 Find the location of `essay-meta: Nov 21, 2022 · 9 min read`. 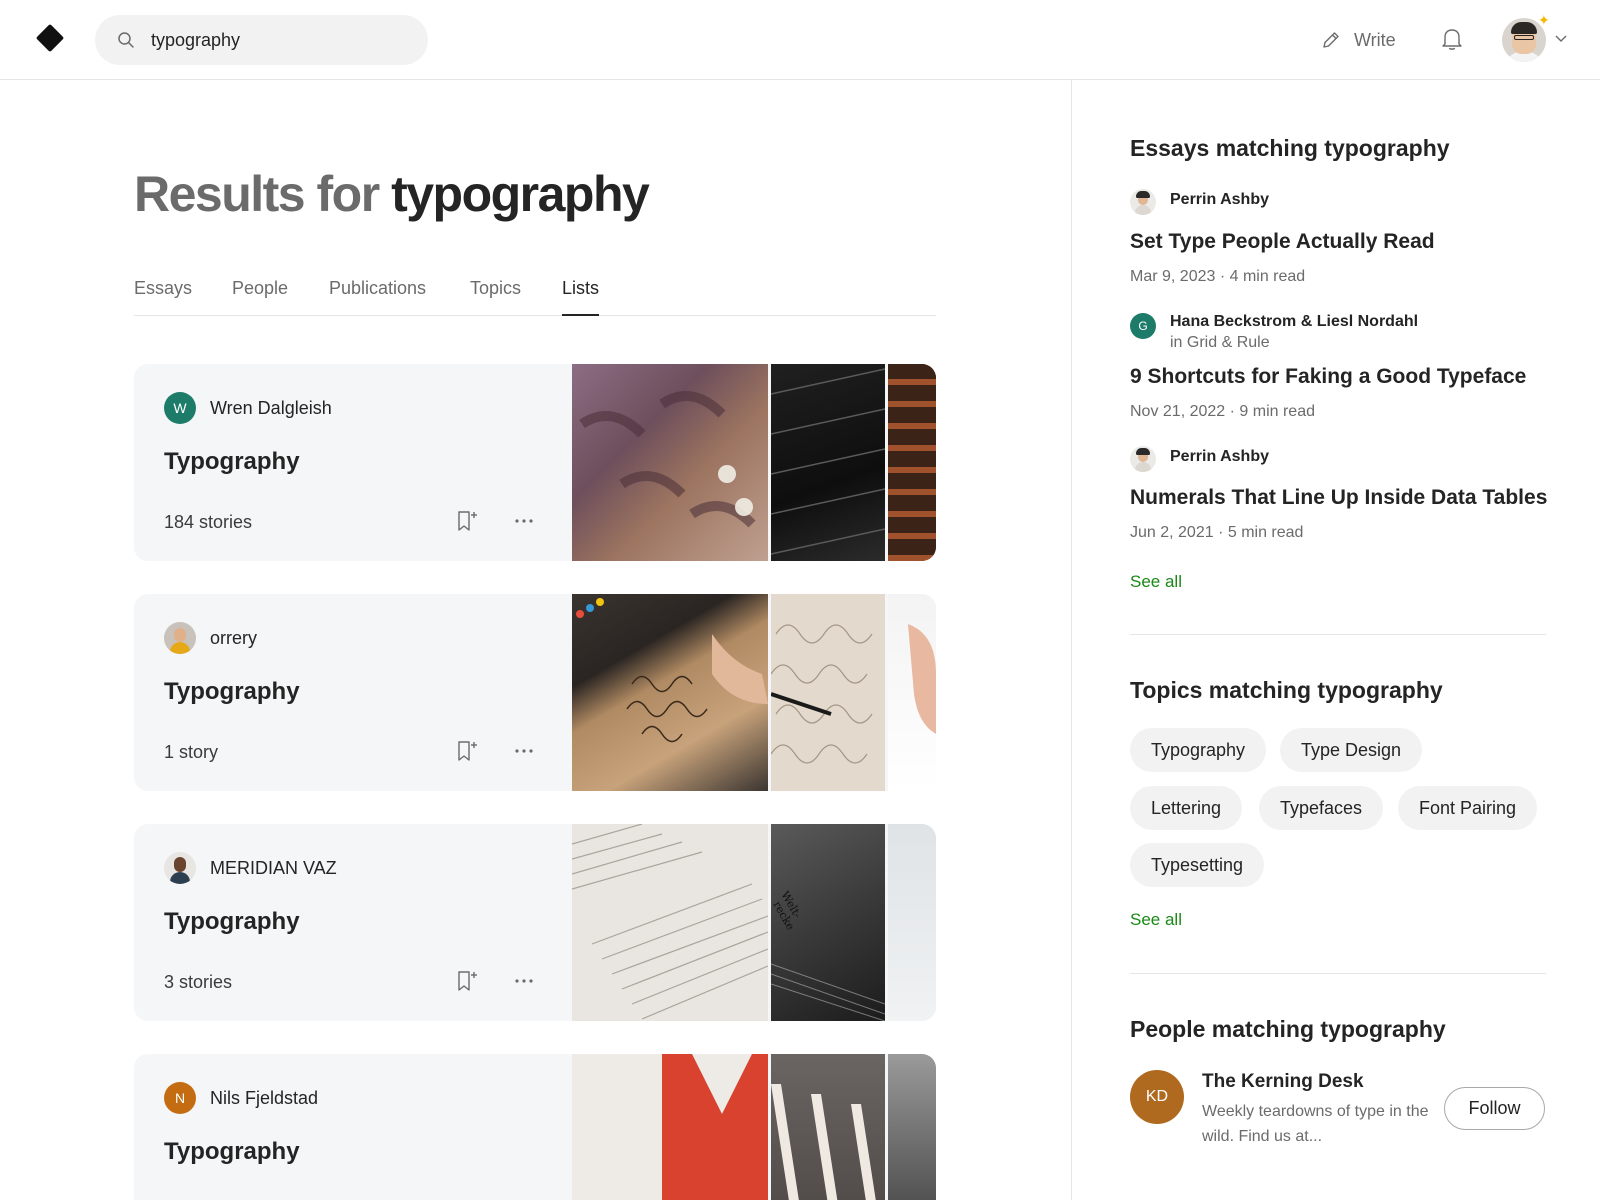

essay-meta: Nov 21, 2022 · 9 min read is located at coordinates (1222, 411).